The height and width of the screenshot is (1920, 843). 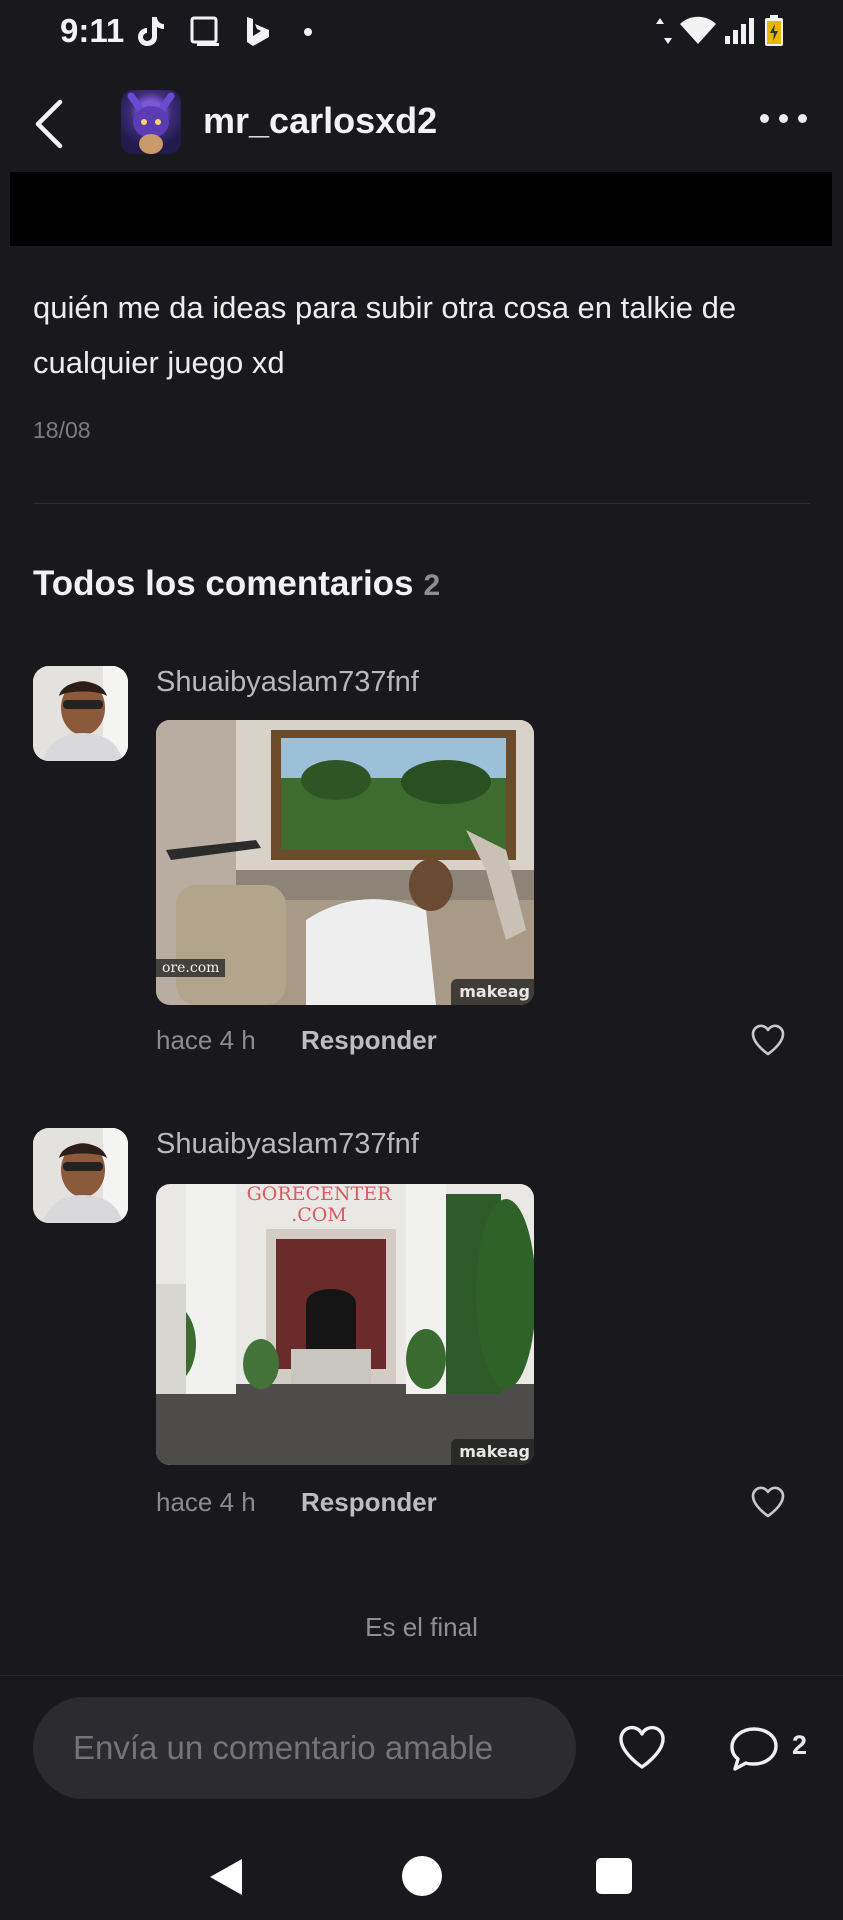 What do you see at coordinates (319, 1205) in the screenshot?
I see `media-caption: GORECENTER .COM` at bounding box center [319, 1205].